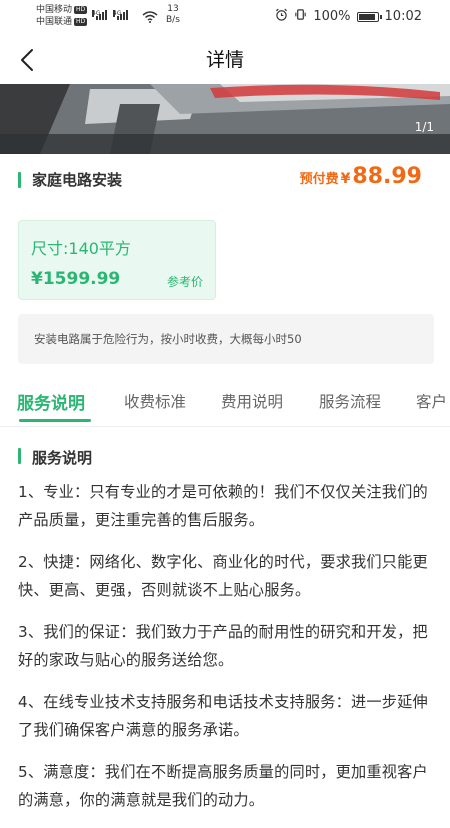  I want to click on tab-service-process: 服务流程, so click(350, 401).